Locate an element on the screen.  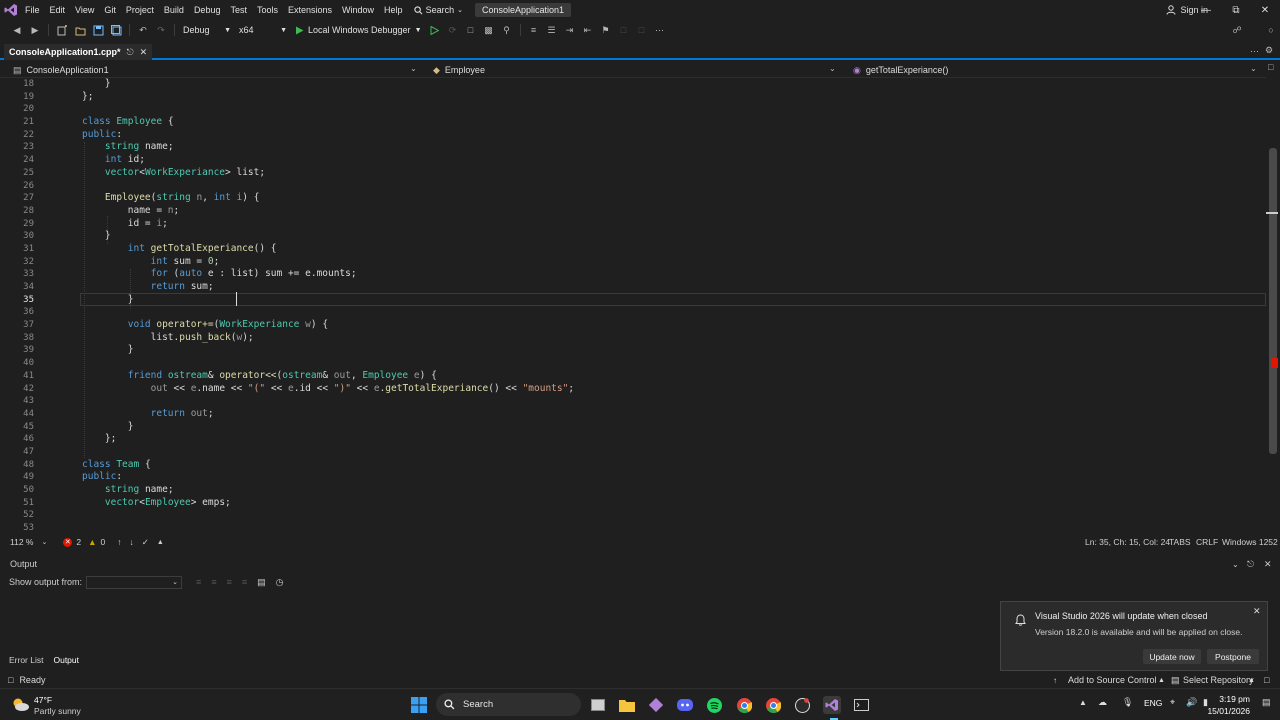
go-to-next-message-icon: ≡ is located at coordinates (213, 582).